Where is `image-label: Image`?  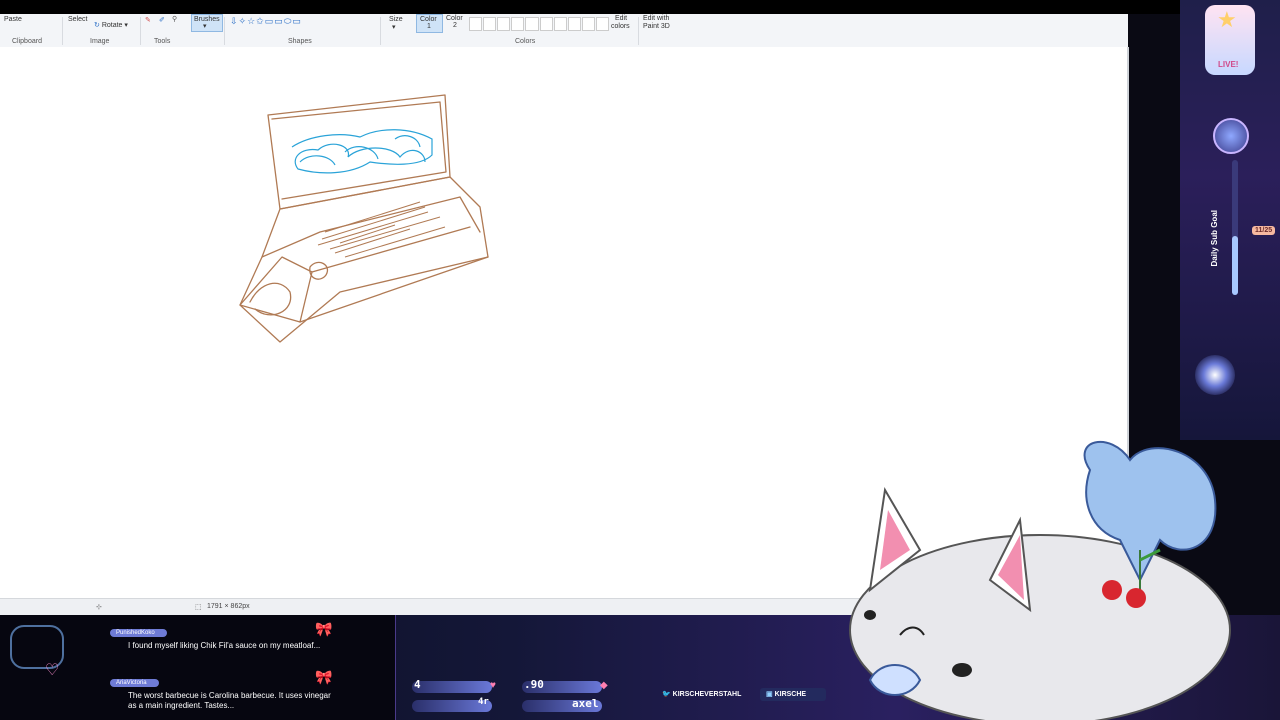 image-label: Image is located at coordinates (100, 41).